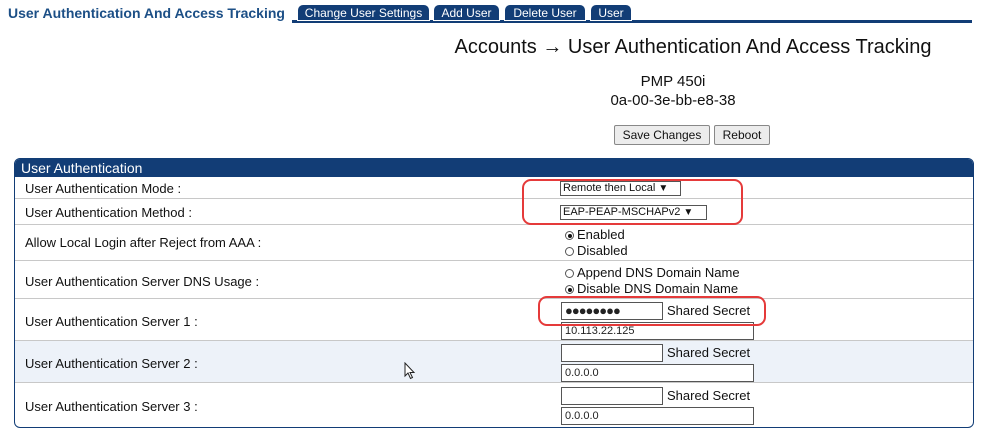 Image resolution: width=999 pixels, height=437 pixels. What do you see at coordinates (595, 234) in the screenshot?
I see `radio-enabled: Enabled` at bounding box center [595, 234].